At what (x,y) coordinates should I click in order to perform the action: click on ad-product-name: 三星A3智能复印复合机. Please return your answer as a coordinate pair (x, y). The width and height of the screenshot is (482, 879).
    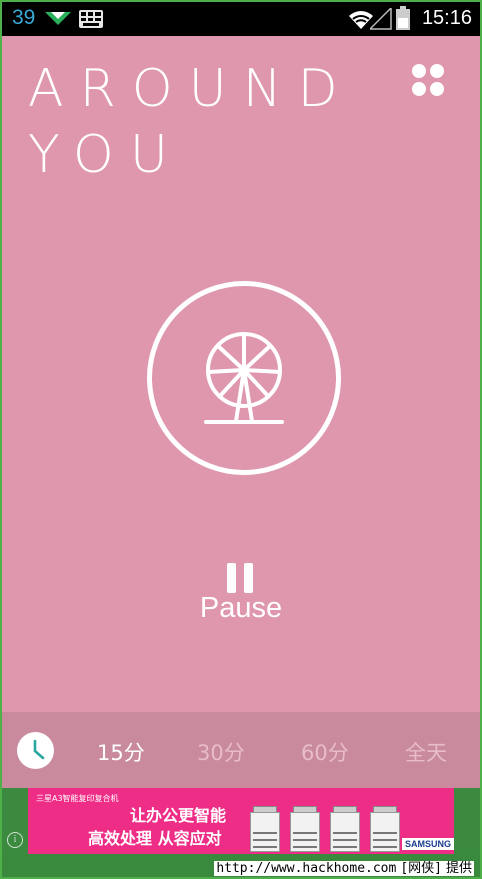
    Looking at the image, I should click on (77, 798).